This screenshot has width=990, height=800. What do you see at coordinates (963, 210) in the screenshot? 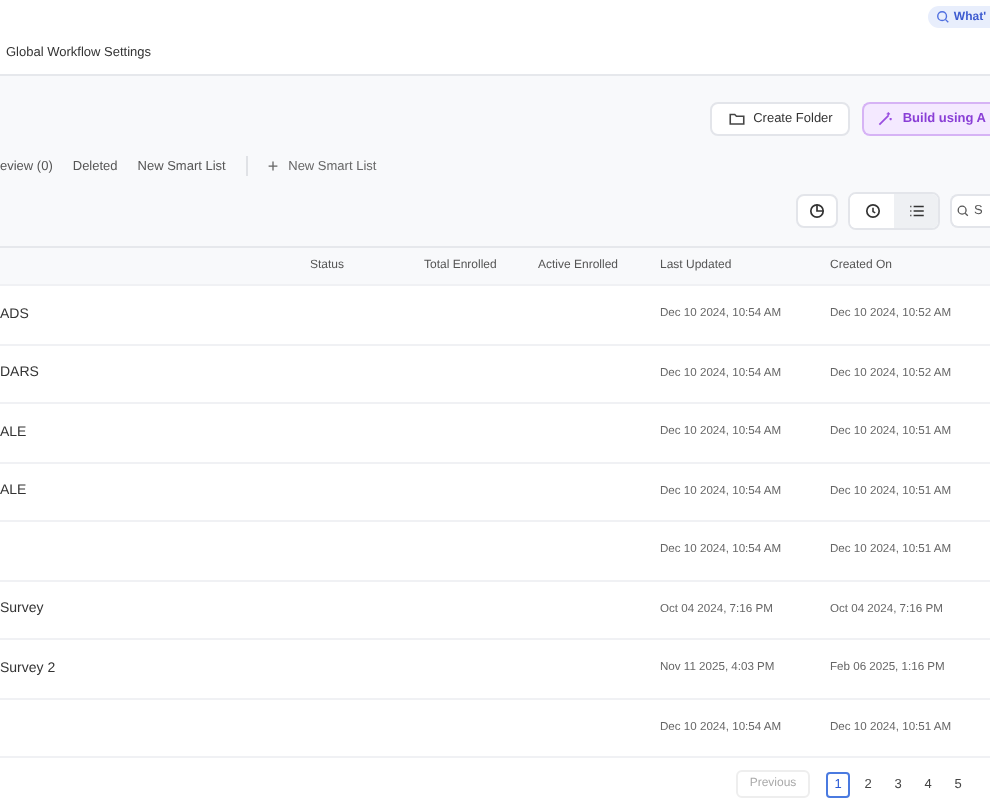
I see `search-icon` at bounding box center [963, 210].